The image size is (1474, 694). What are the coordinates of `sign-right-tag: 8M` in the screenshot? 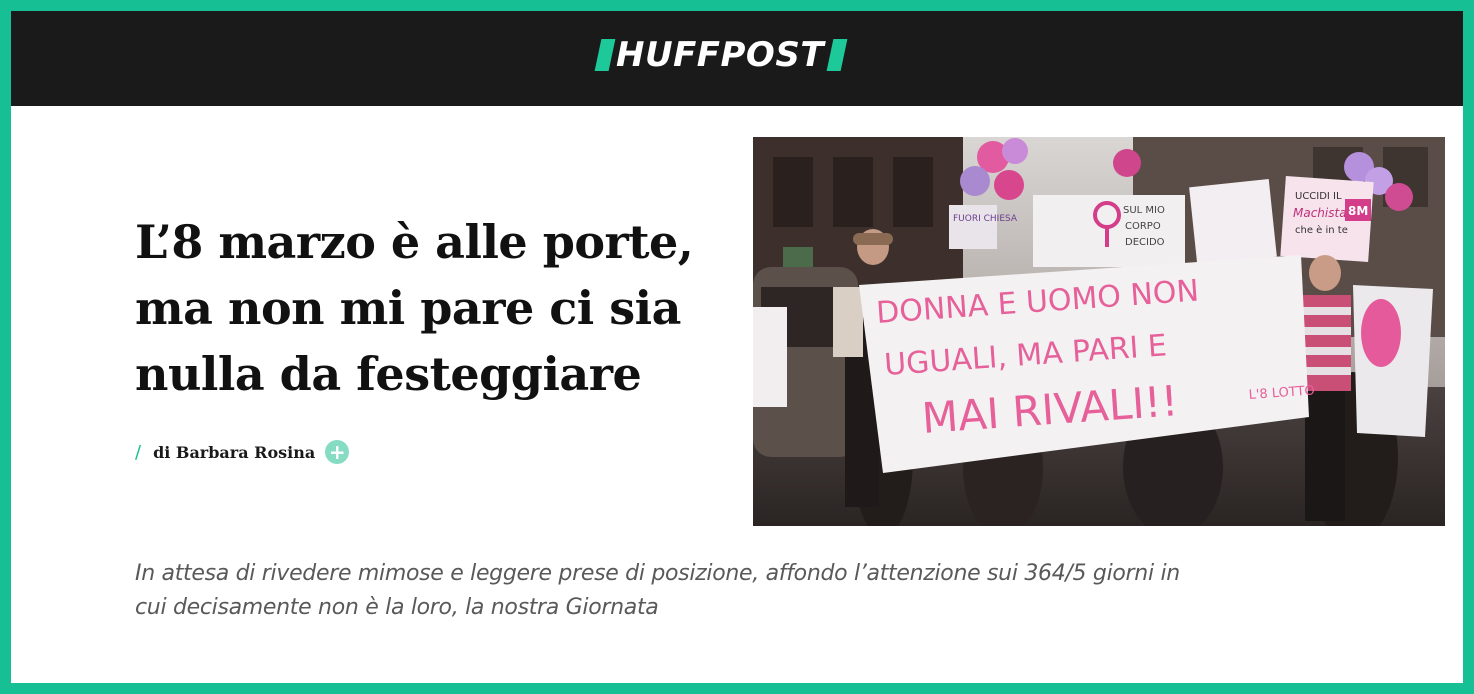 It's located at (1358, 211).